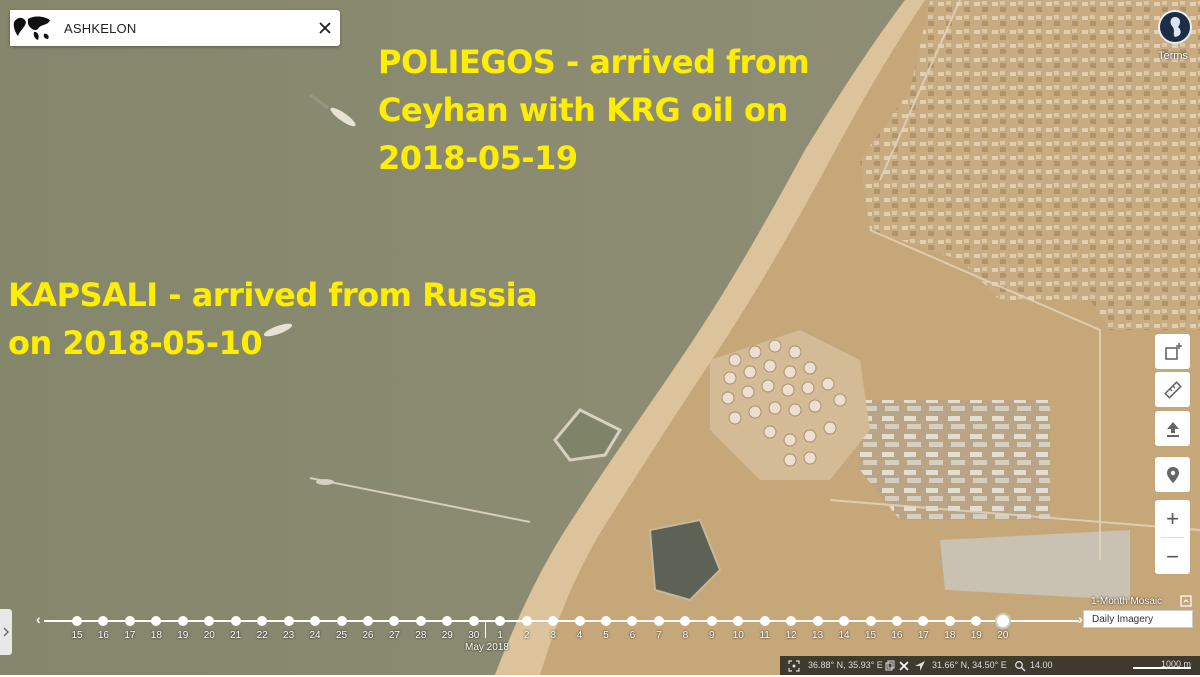 The width and height of the screenshot is (1200, 677). Describe the element at coordinates (1172, 518) in the screenshot. I see `zoom-in-button: +` at that location.